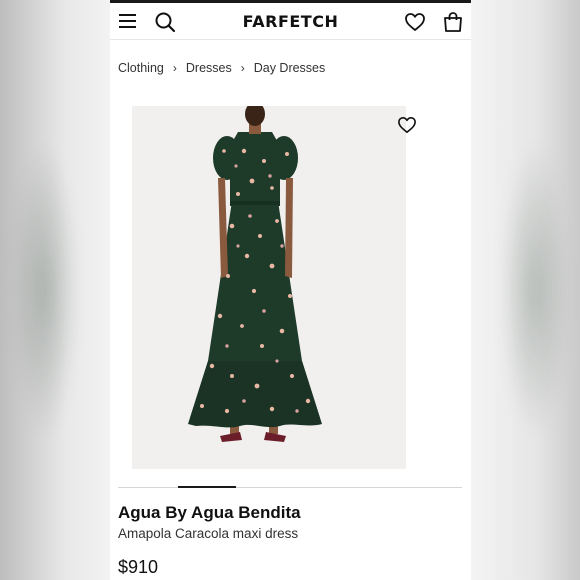 The image size is (580, 580). I want to click on breadcrumb-item-dresses: Dresses, so click(209, 68).